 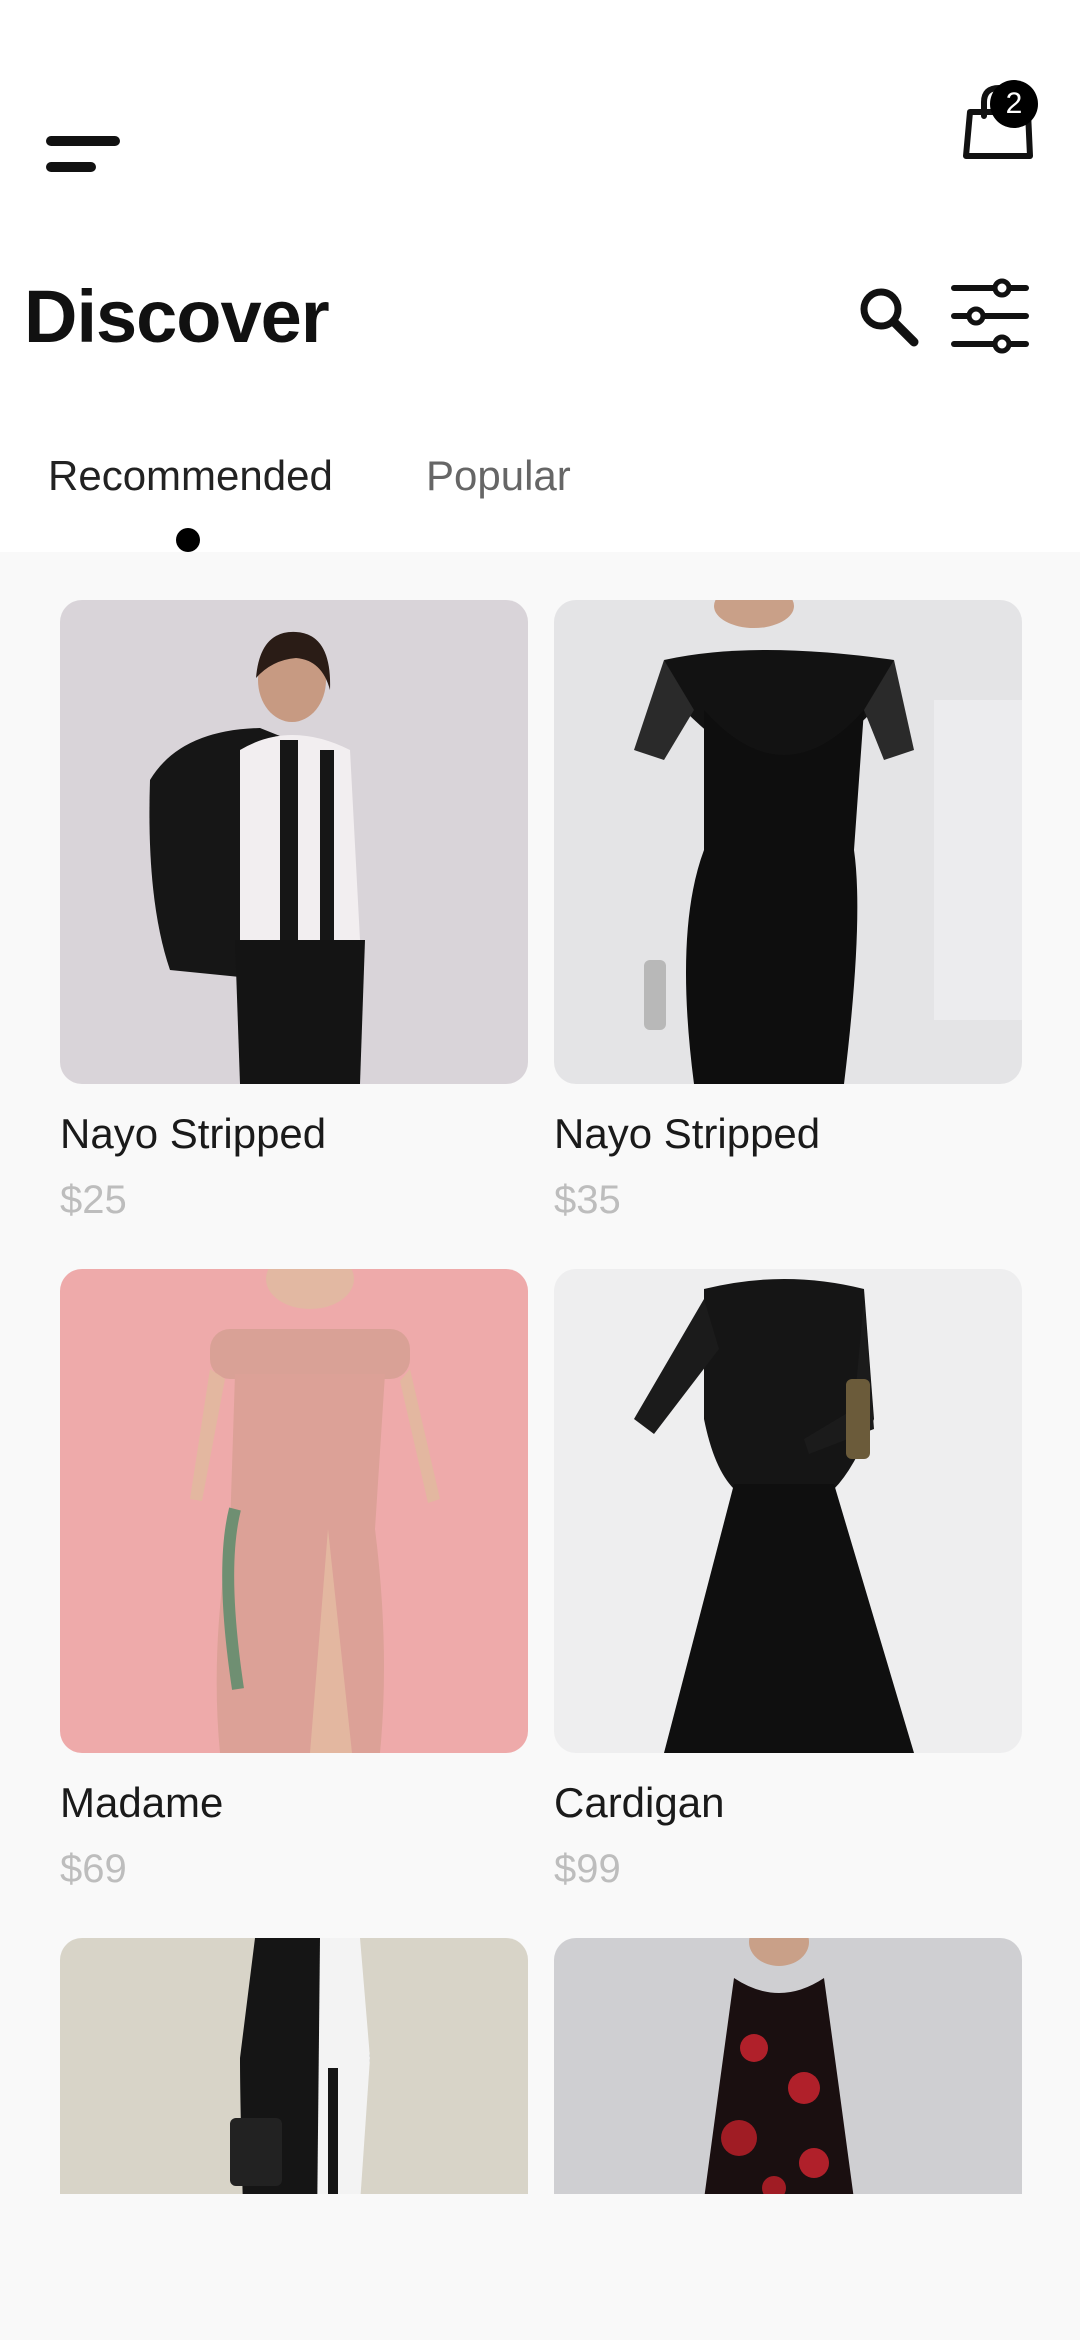 What do you see at coordinates (888, 316) in the screenshot?
I see `search-icon` at bounding box center [888, 316].